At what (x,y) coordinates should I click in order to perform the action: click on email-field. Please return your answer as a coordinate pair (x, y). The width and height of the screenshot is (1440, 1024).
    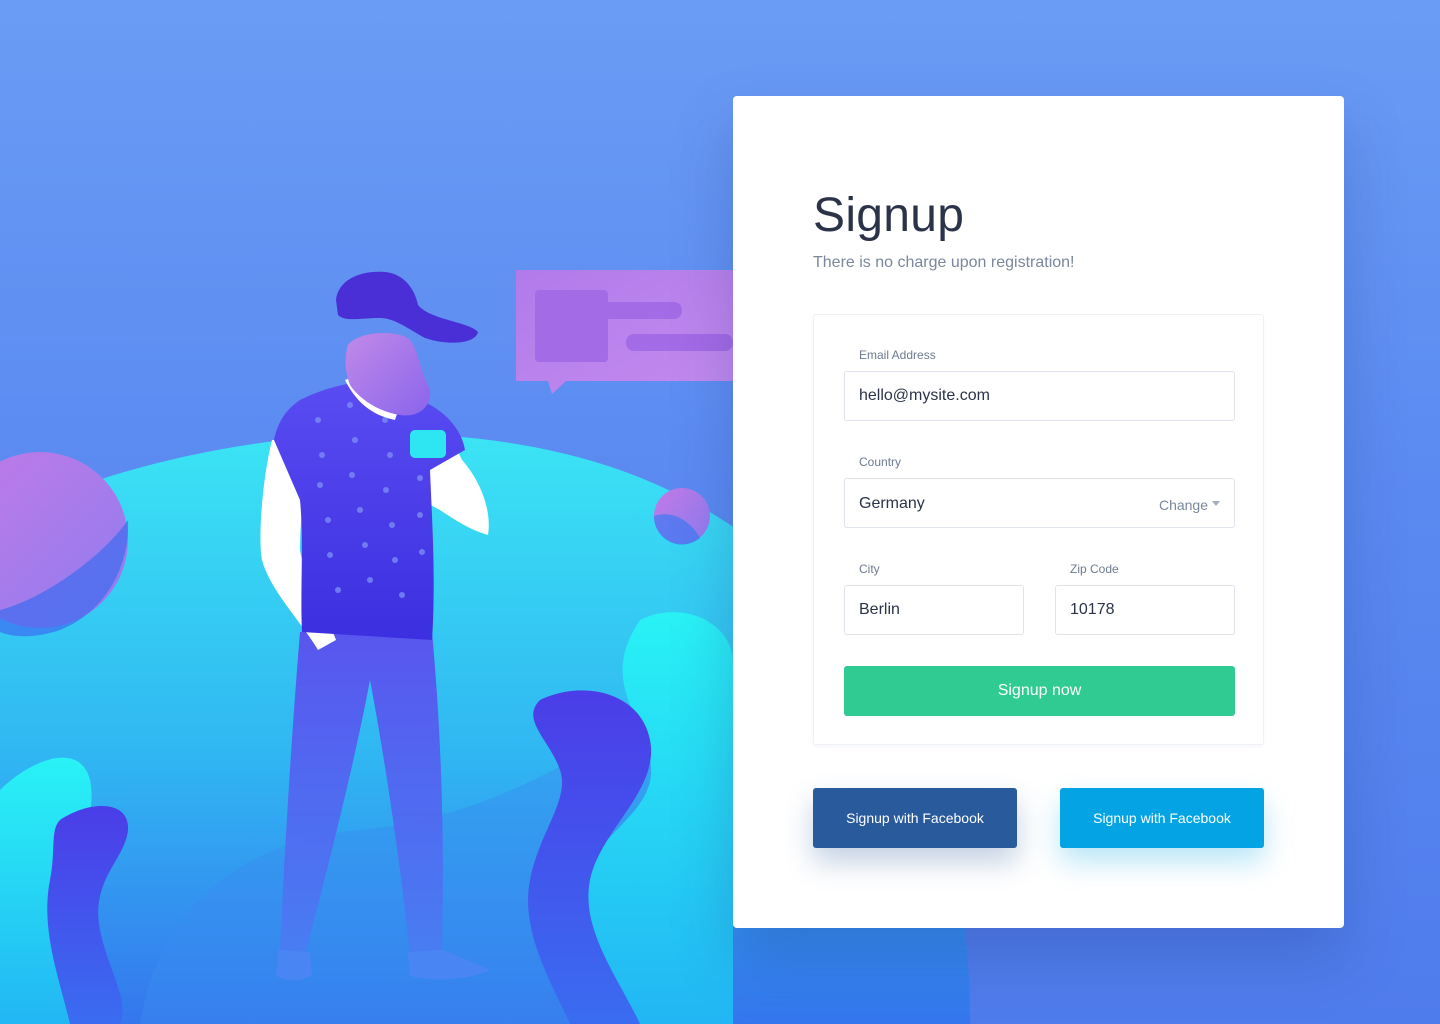
    Looking at the image, I should click on (1039, 396).